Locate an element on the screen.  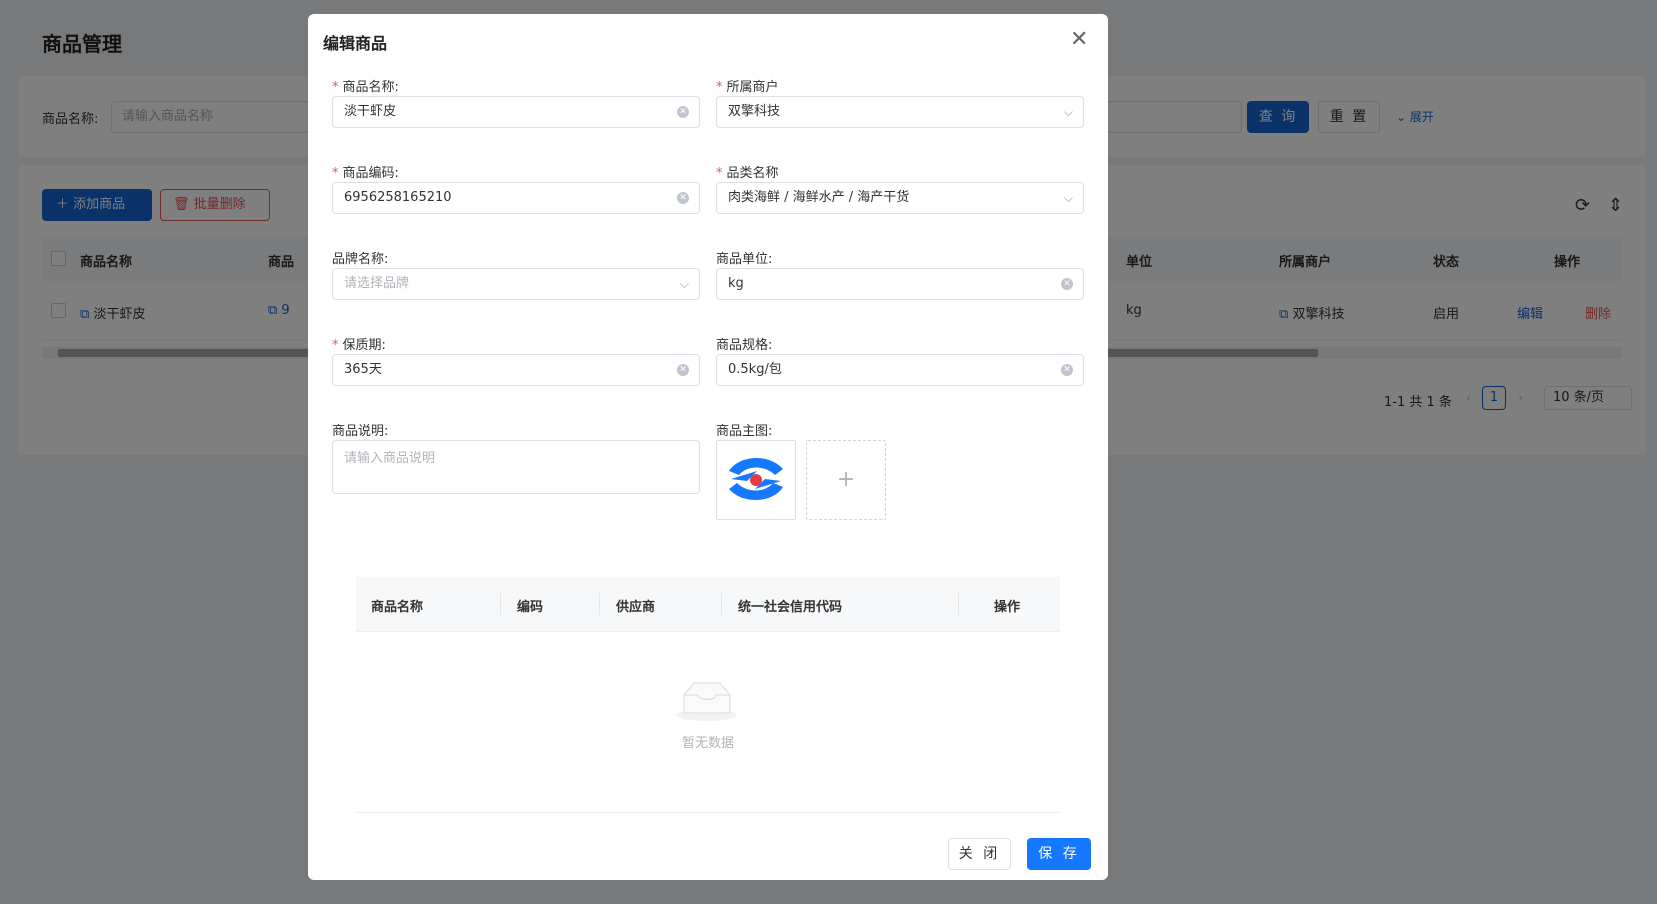
supplier-table-header: 商品名称 编码 供应商 统一社会信用代码 操作 is located at coordinates (708, 604).